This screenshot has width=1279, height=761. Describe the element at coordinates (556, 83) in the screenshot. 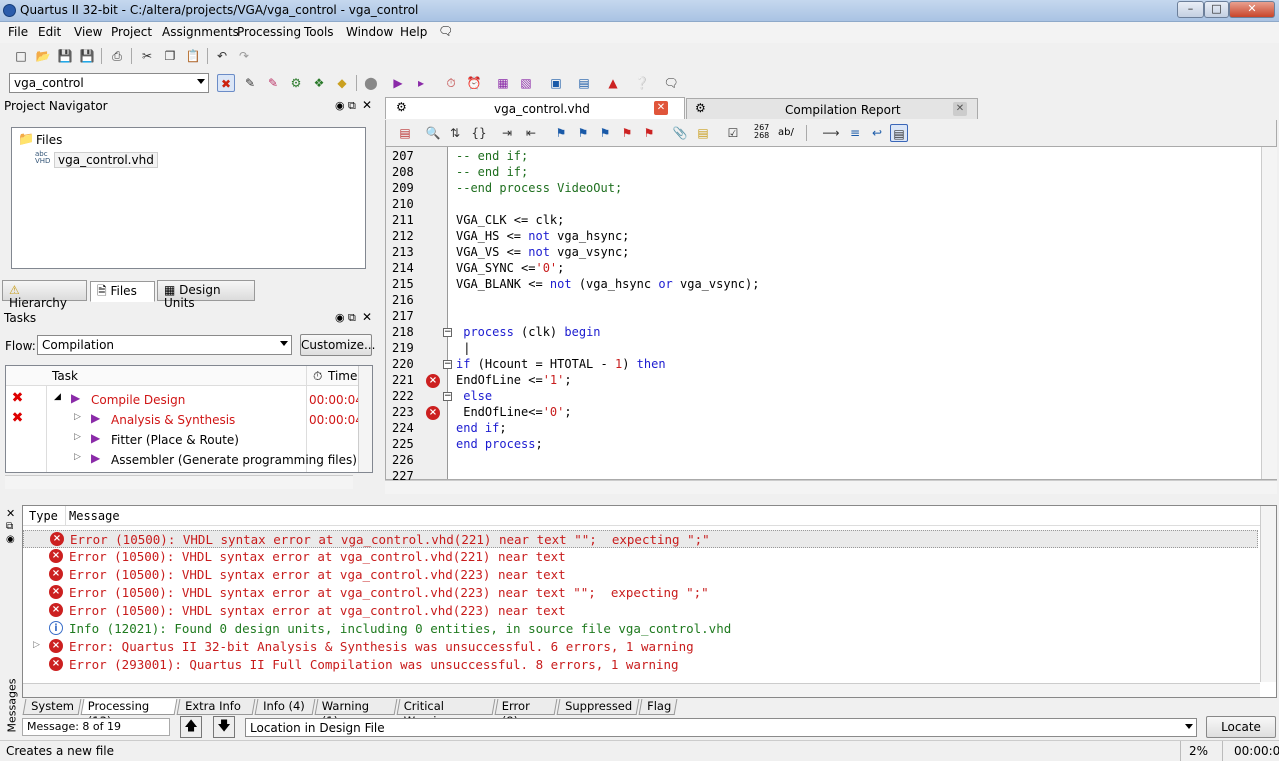

I see `chip-planner-2-icon: ▣` at that location.